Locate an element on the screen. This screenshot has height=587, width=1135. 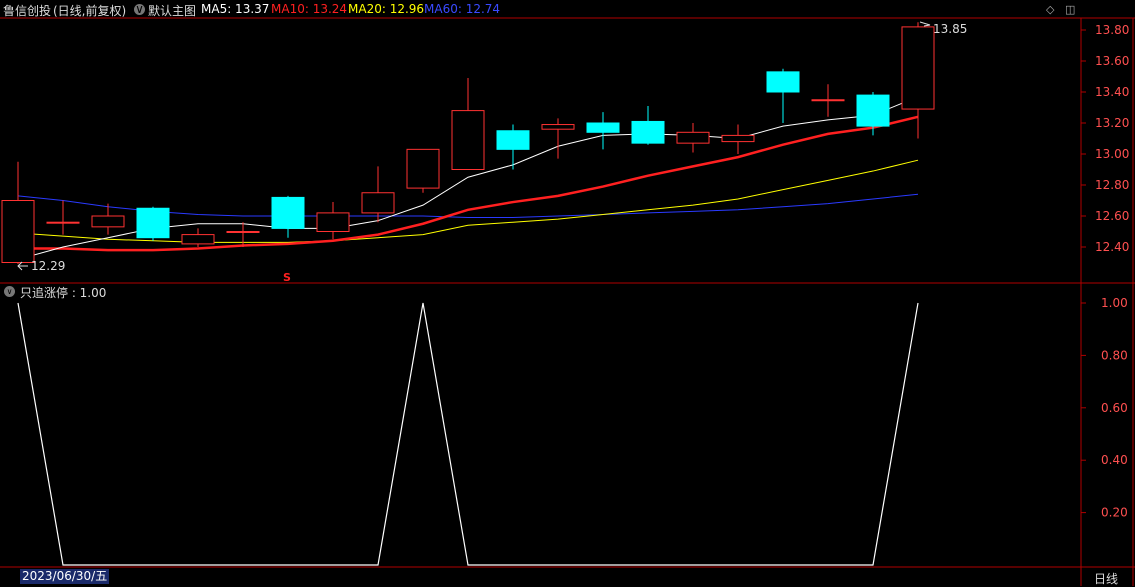
y-tick-label: 12.80 is located at coordinates (1112, 185).